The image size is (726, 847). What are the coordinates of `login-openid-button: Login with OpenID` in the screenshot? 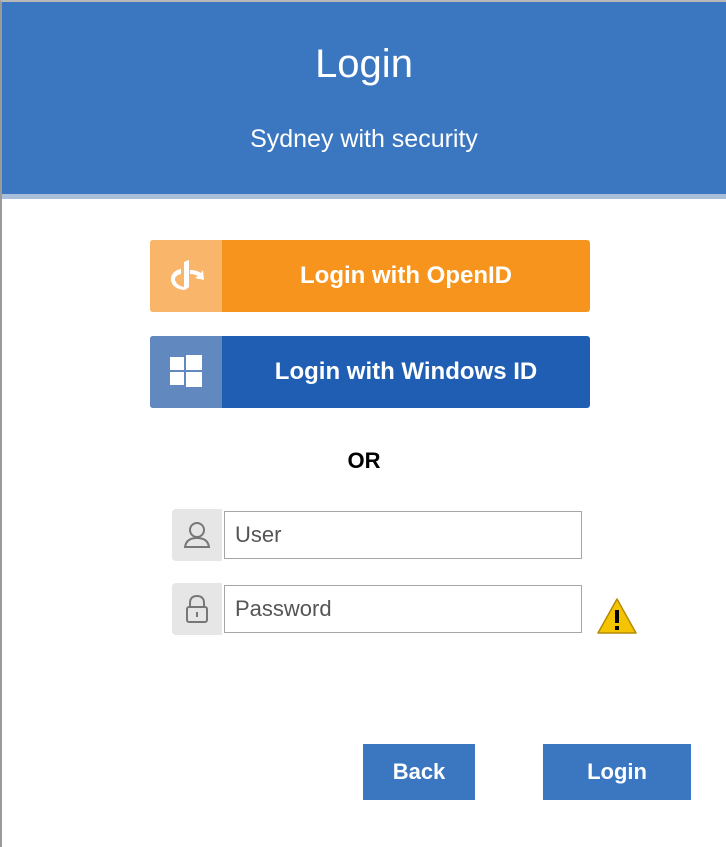 It's located at (370, 276).